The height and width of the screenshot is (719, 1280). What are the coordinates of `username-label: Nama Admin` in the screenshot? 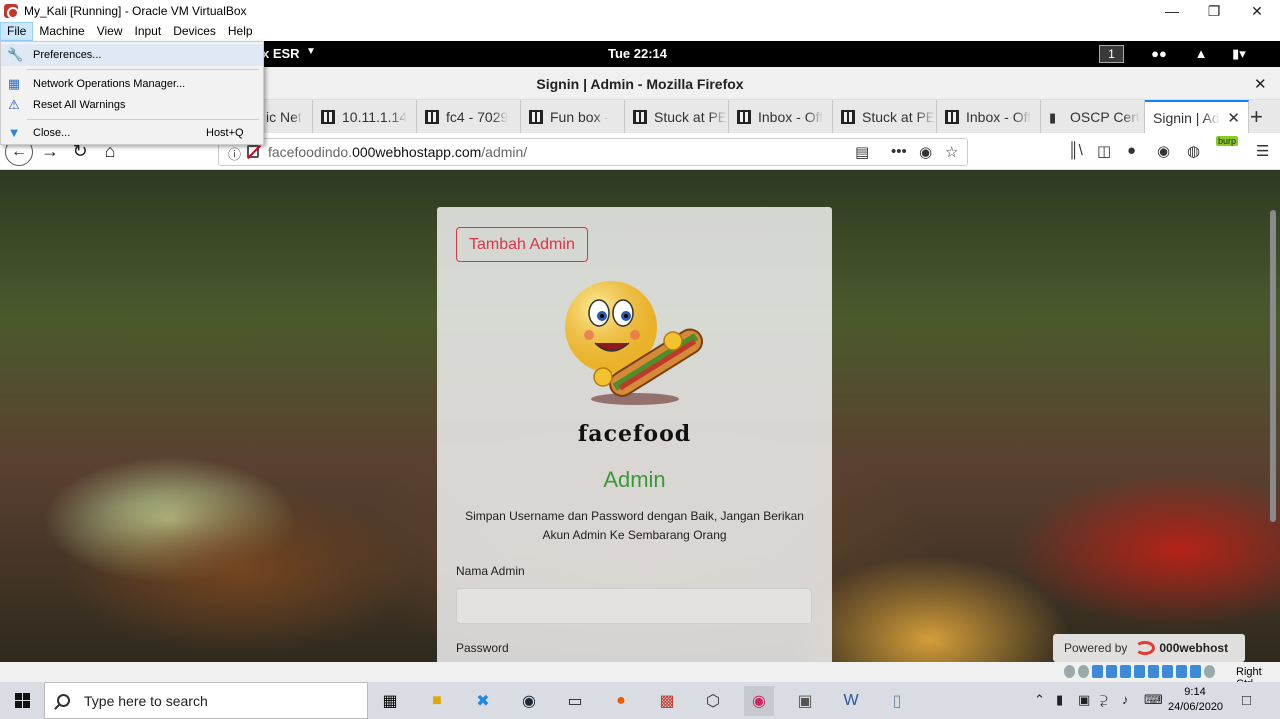 It's located at (490, 571).